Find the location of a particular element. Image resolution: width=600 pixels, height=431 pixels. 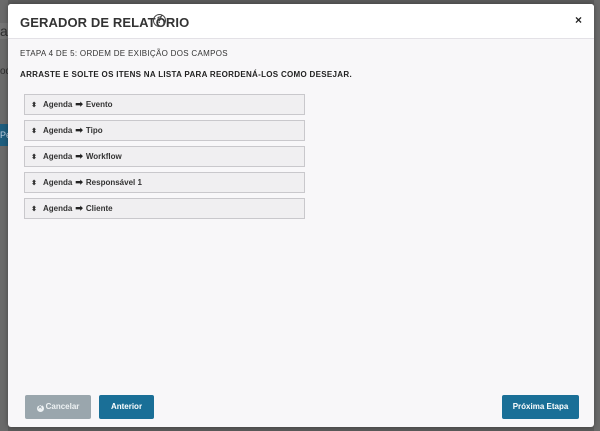

field-name-label: Evento is located at coordinates (99, 104).